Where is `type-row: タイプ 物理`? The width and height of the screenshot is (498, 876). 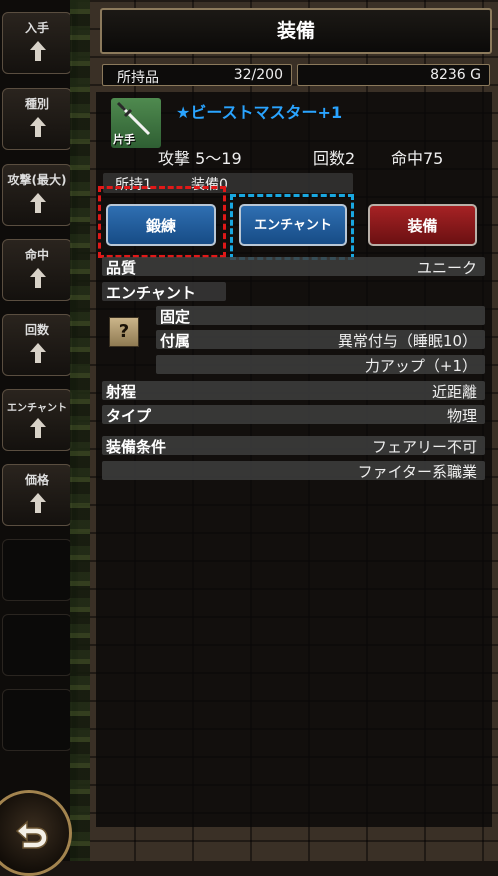 type-row: タイプ 物理 is located at coordinates (293, 415).